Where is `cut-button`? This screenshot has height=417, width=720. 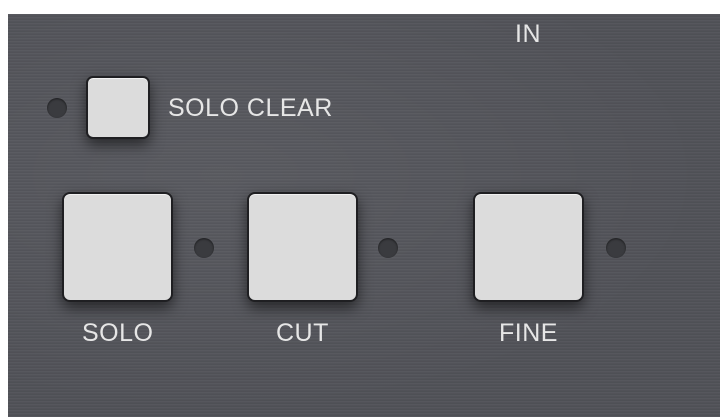
cut-button is located at coordinates (302, 247).